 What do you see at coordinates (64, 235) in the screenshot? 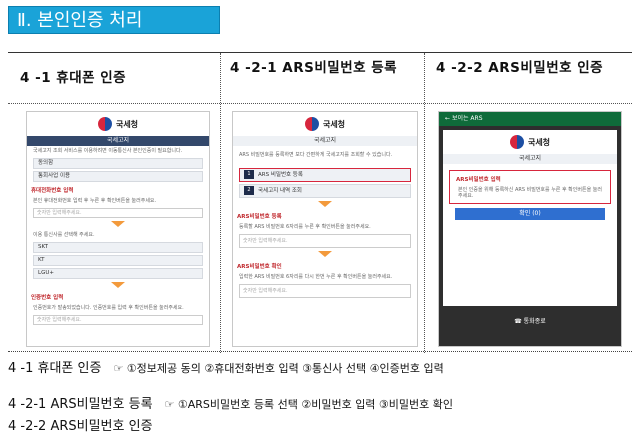
I see `carrier-label: 이용 통신사를 선택해 주세요.` at bounding box center [64, 235].